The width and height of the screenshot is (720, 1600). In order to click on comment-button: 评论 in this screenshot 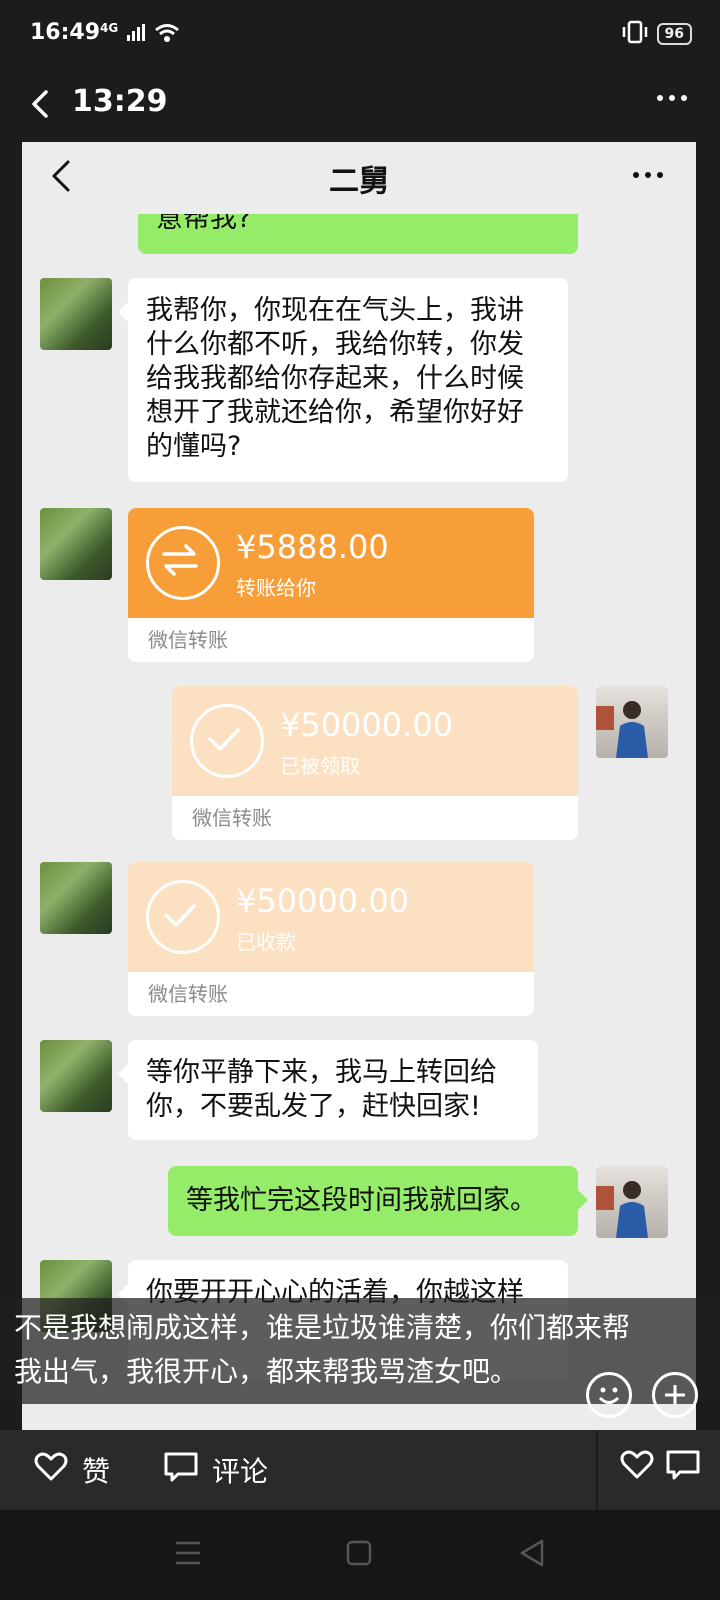, I will do `click(216, 1470)`.